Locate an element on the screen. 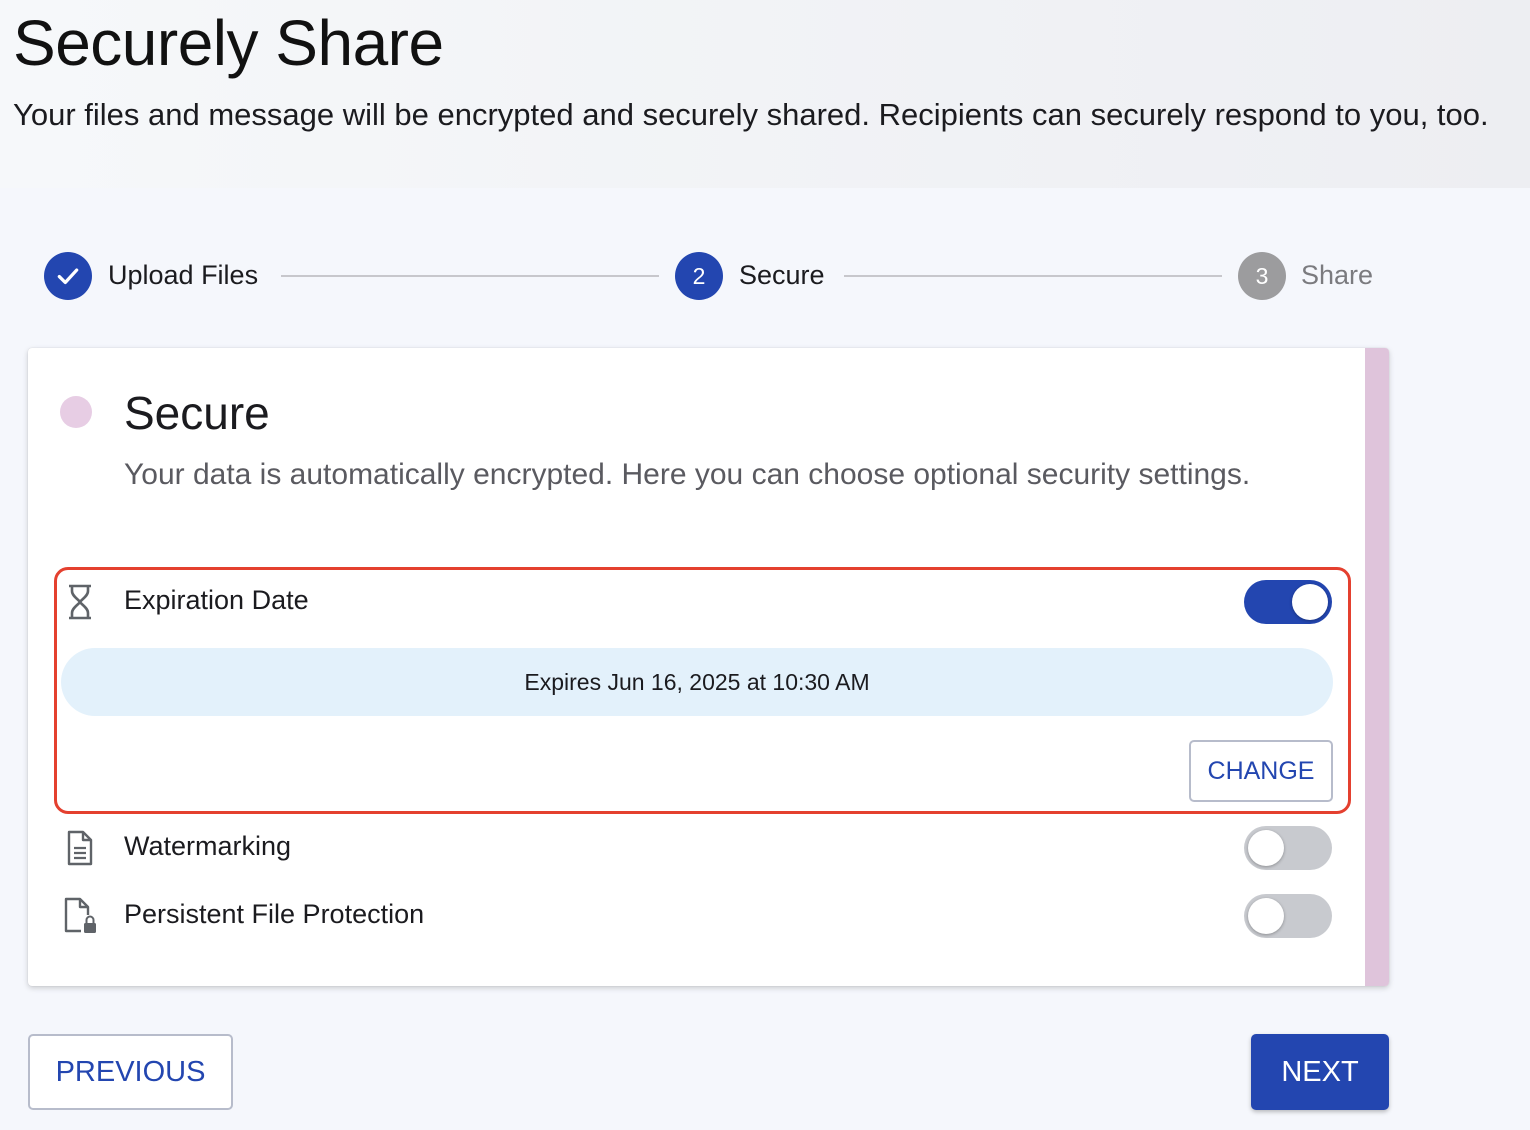  next-button: NEXT is located at coordinates (1320, 1072).